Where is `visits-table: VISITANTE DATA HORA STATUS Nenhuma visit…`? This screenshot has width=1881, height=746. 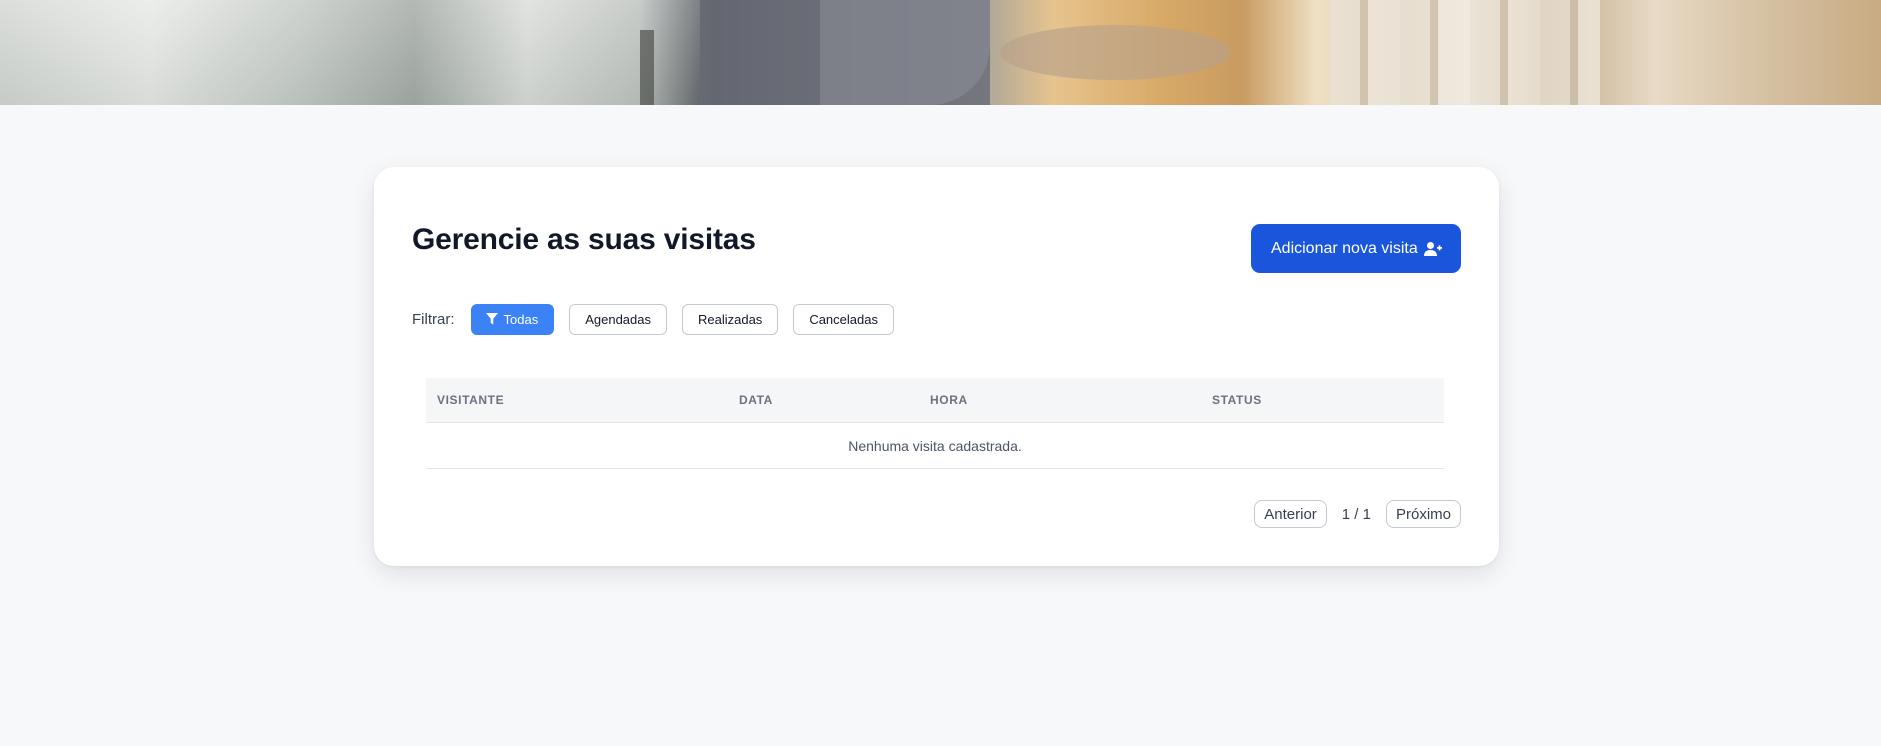 visits-table: VISITANTE DATA HORA STATUS Nenhuma visit… is located at coordinates (935, 423).